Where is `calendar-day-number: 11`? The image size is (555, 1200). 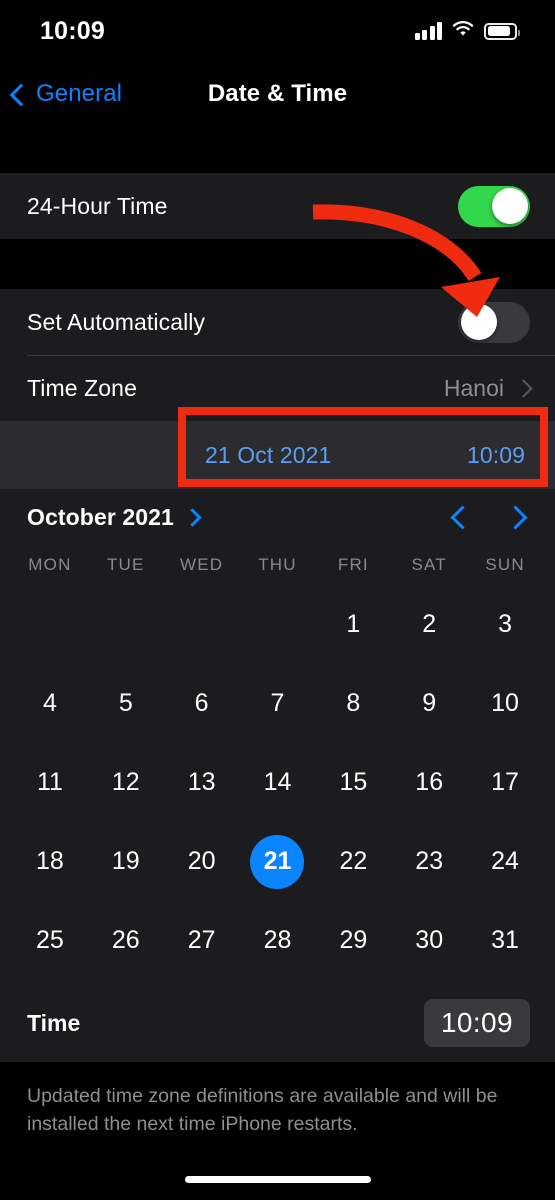
calendar-day-number: 11 is located at coordinates (49, 782).